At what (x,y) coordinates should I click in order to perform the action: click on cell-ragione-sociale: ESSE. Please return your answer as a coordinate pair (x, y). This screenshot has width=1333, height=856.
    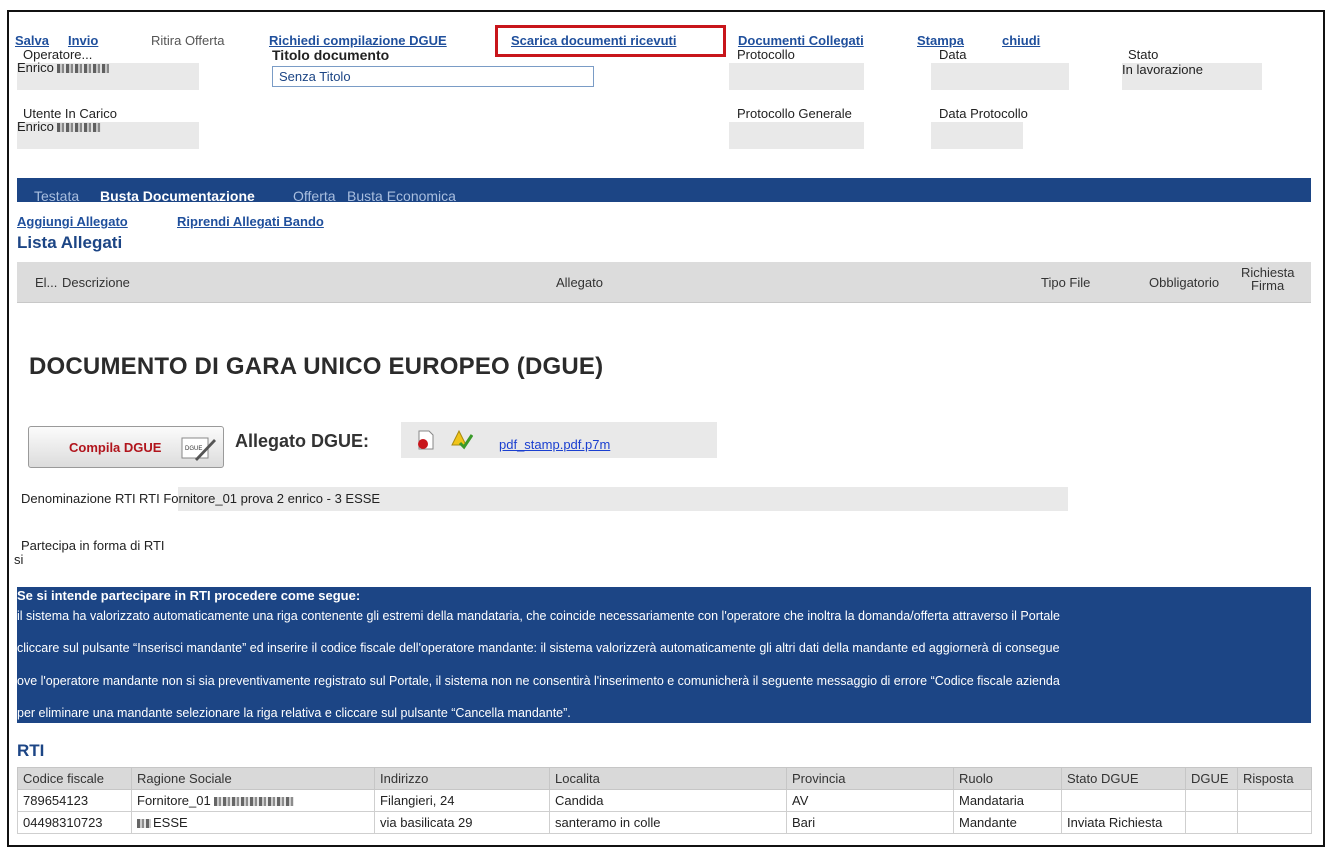
    Looking at the image, I should click on (253, 822).